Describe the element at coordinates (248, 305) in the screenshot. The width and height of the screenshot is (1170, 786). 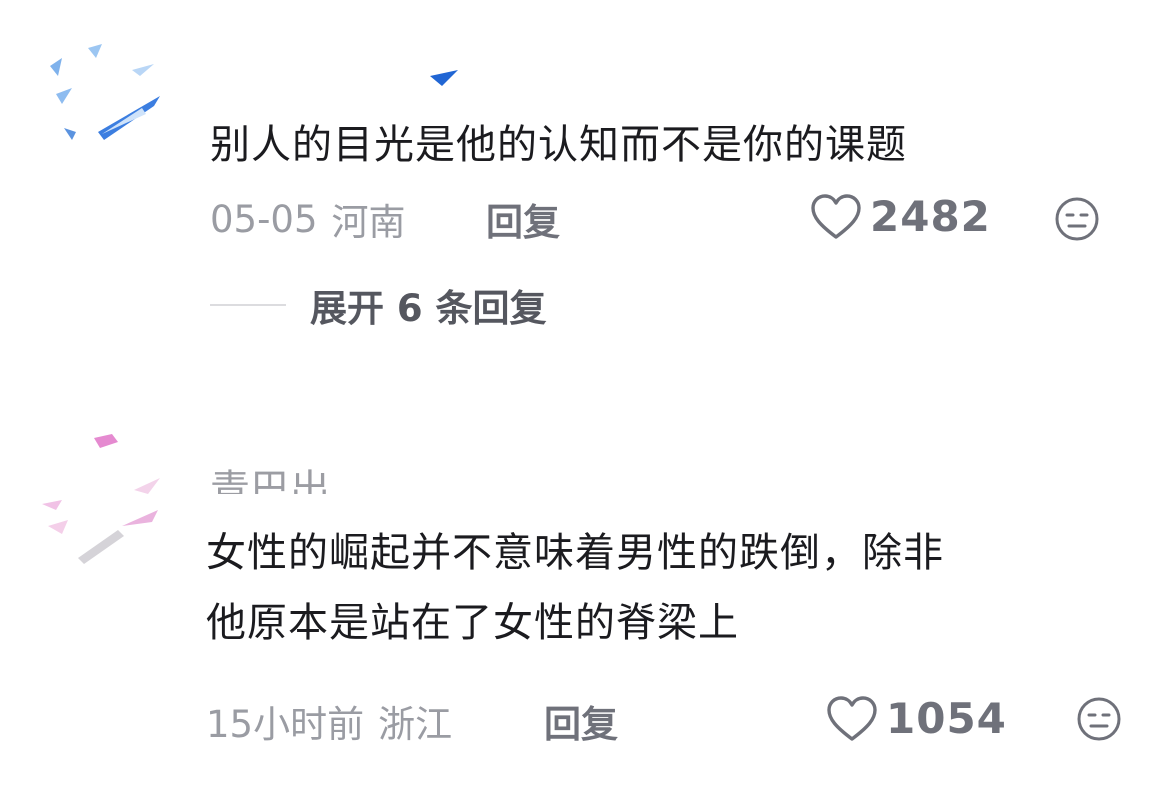
I see `expand-divider` at that location.